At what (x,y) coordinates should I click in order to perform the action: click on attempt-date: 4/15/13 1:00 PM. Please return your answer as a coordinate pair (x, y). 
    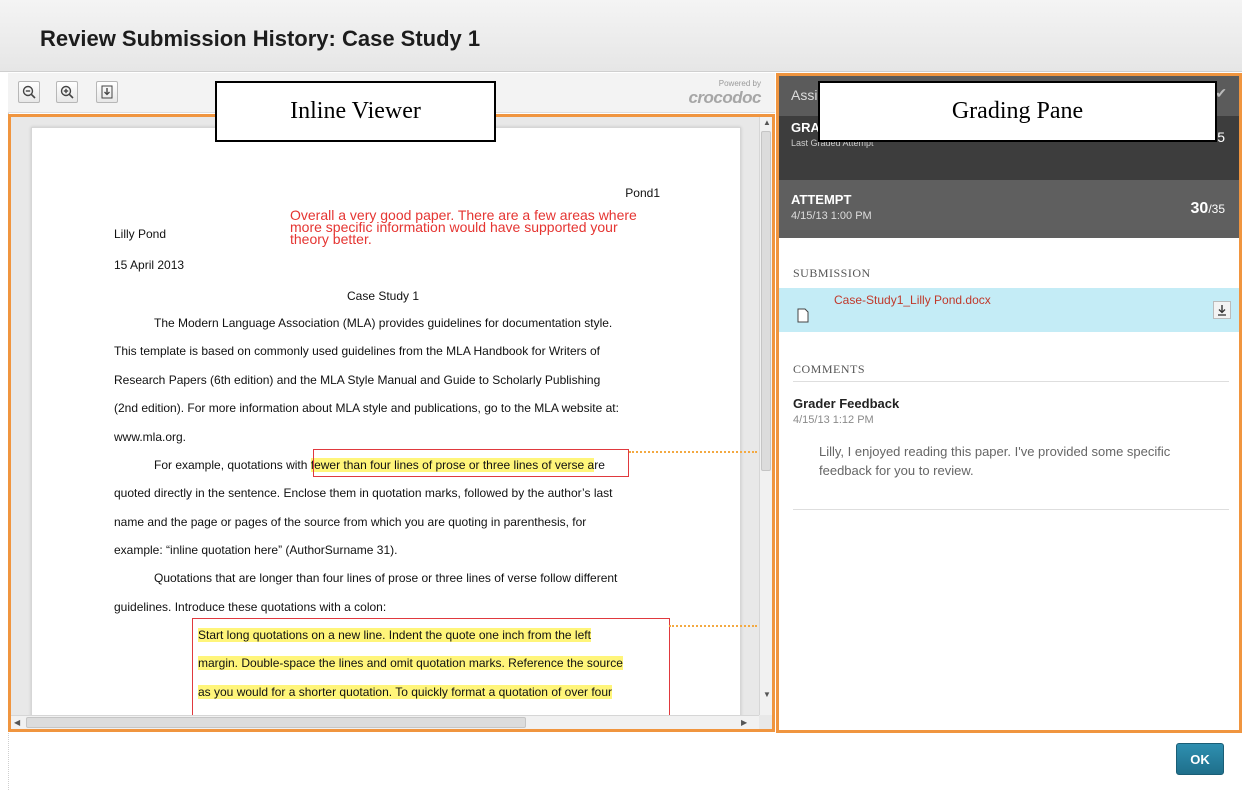
    Looking at the image, I should click on (831, 216).